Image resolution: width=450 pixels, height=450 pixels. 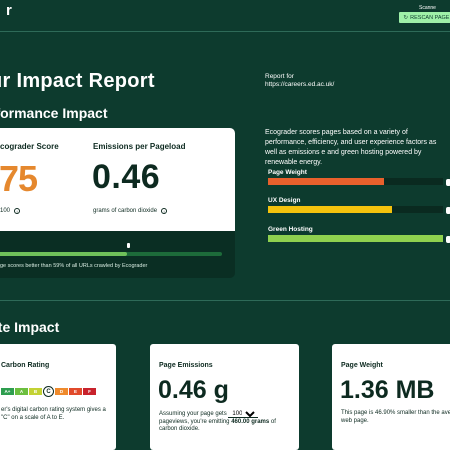 What do you see at coordinates (35, 391) in the screenshot?
I see `rating-cell: B` at bounding box center [35, 391].